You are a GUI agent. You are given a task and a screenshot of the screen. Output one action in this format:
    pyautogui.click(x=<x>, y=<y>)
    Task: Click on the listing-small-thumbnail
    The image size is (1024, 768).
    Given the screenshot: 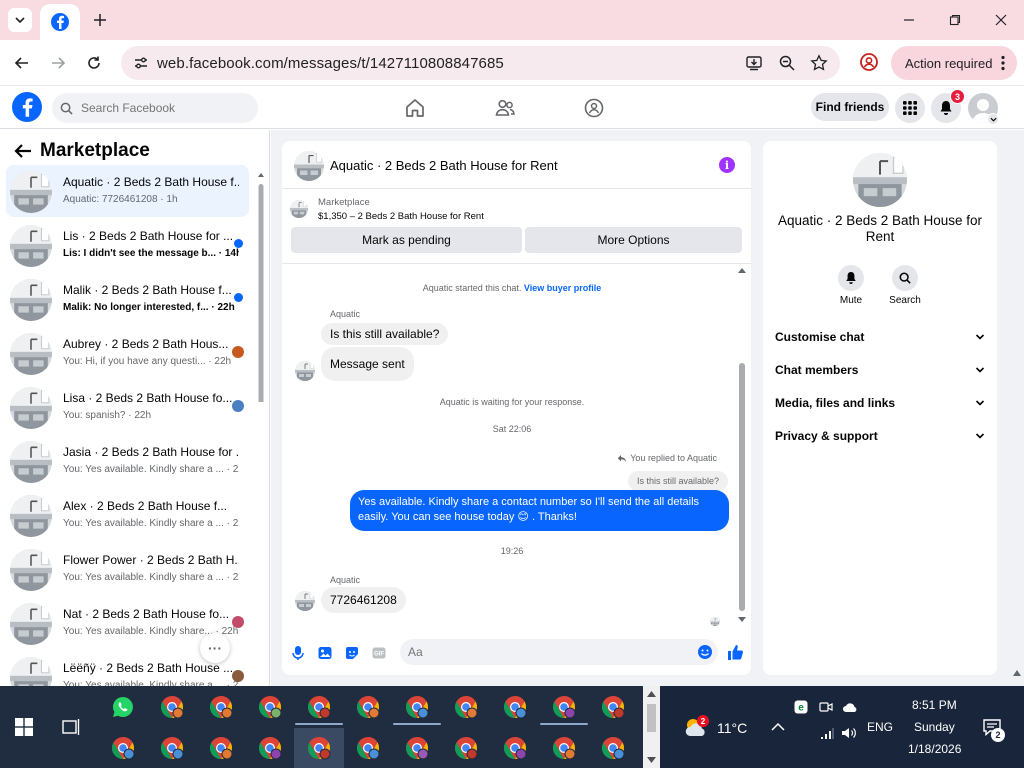 What is the action you would take?
    pyautogui.click(x=299, y=209)
    